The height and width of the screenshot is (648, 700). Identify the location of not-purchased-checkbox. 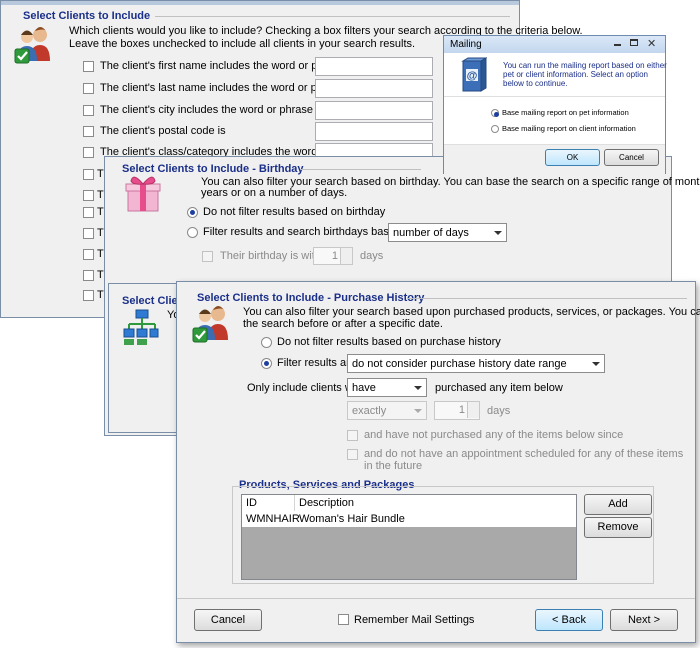
(352, 435).